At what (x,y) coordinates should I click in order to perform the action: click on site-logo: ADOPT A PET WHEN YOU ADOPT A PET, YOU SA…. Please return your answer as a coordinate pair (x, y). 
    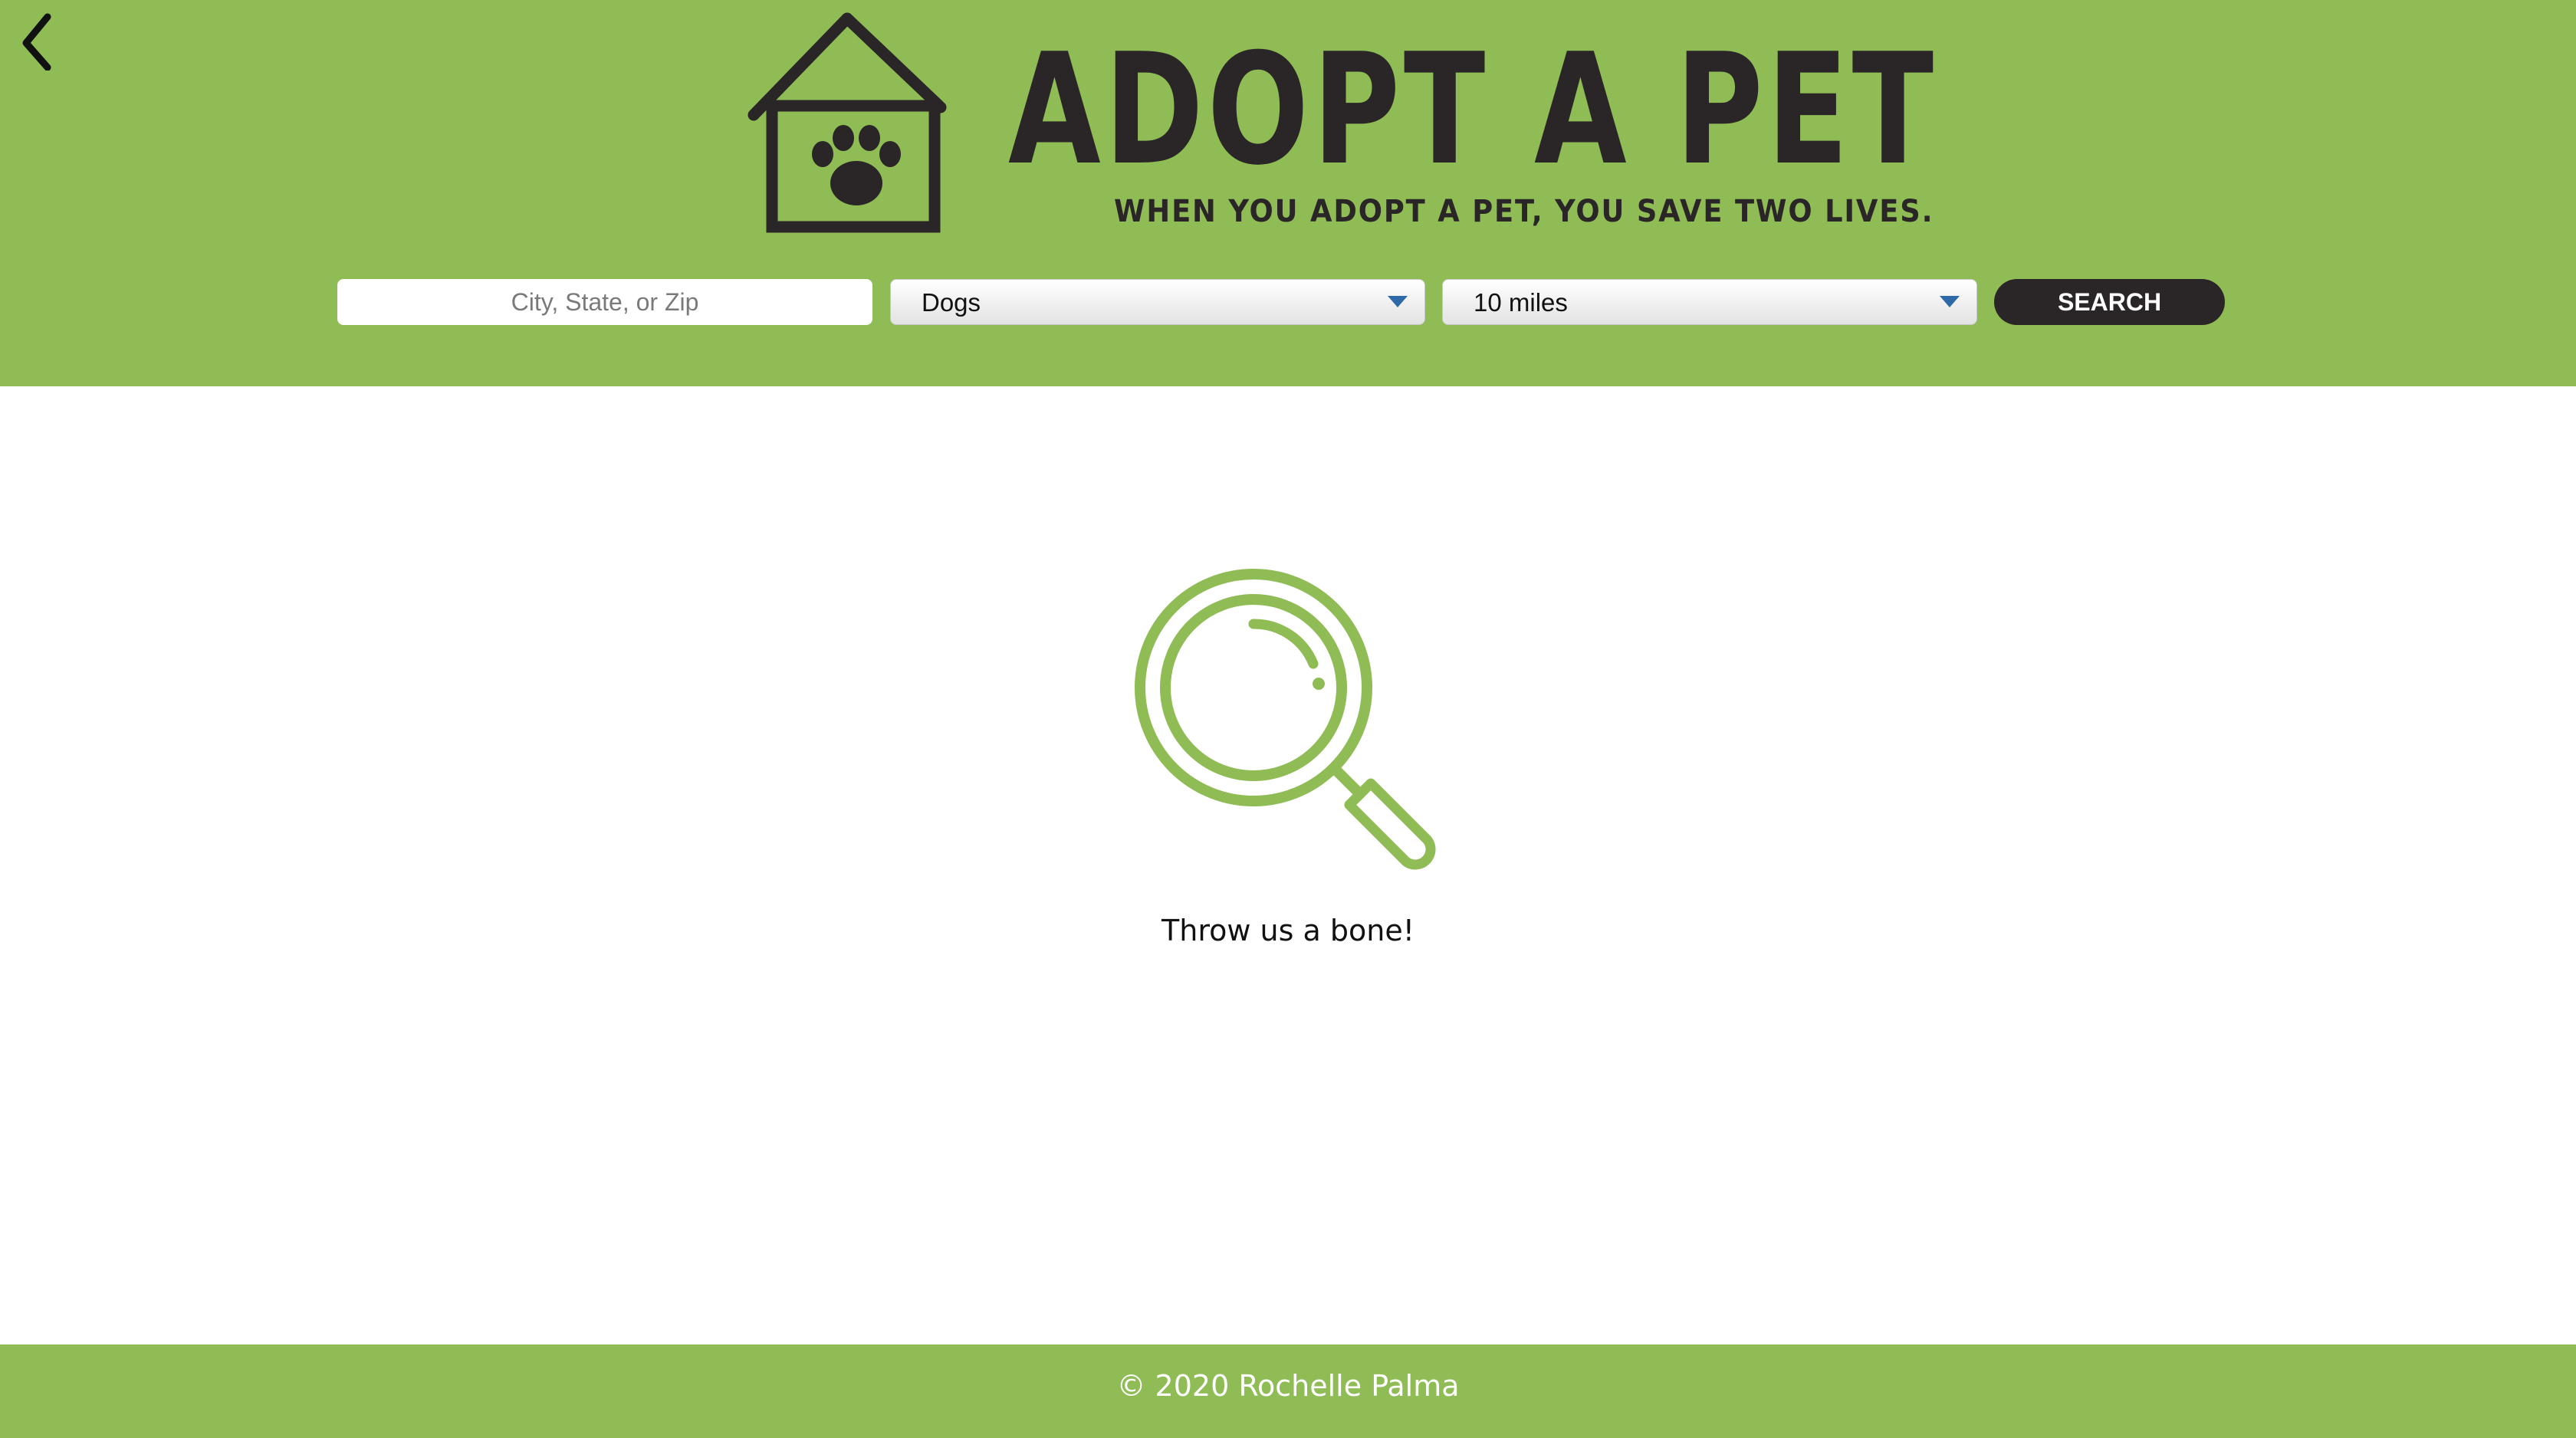
    Looking at the image, I should click on (1341, 126).